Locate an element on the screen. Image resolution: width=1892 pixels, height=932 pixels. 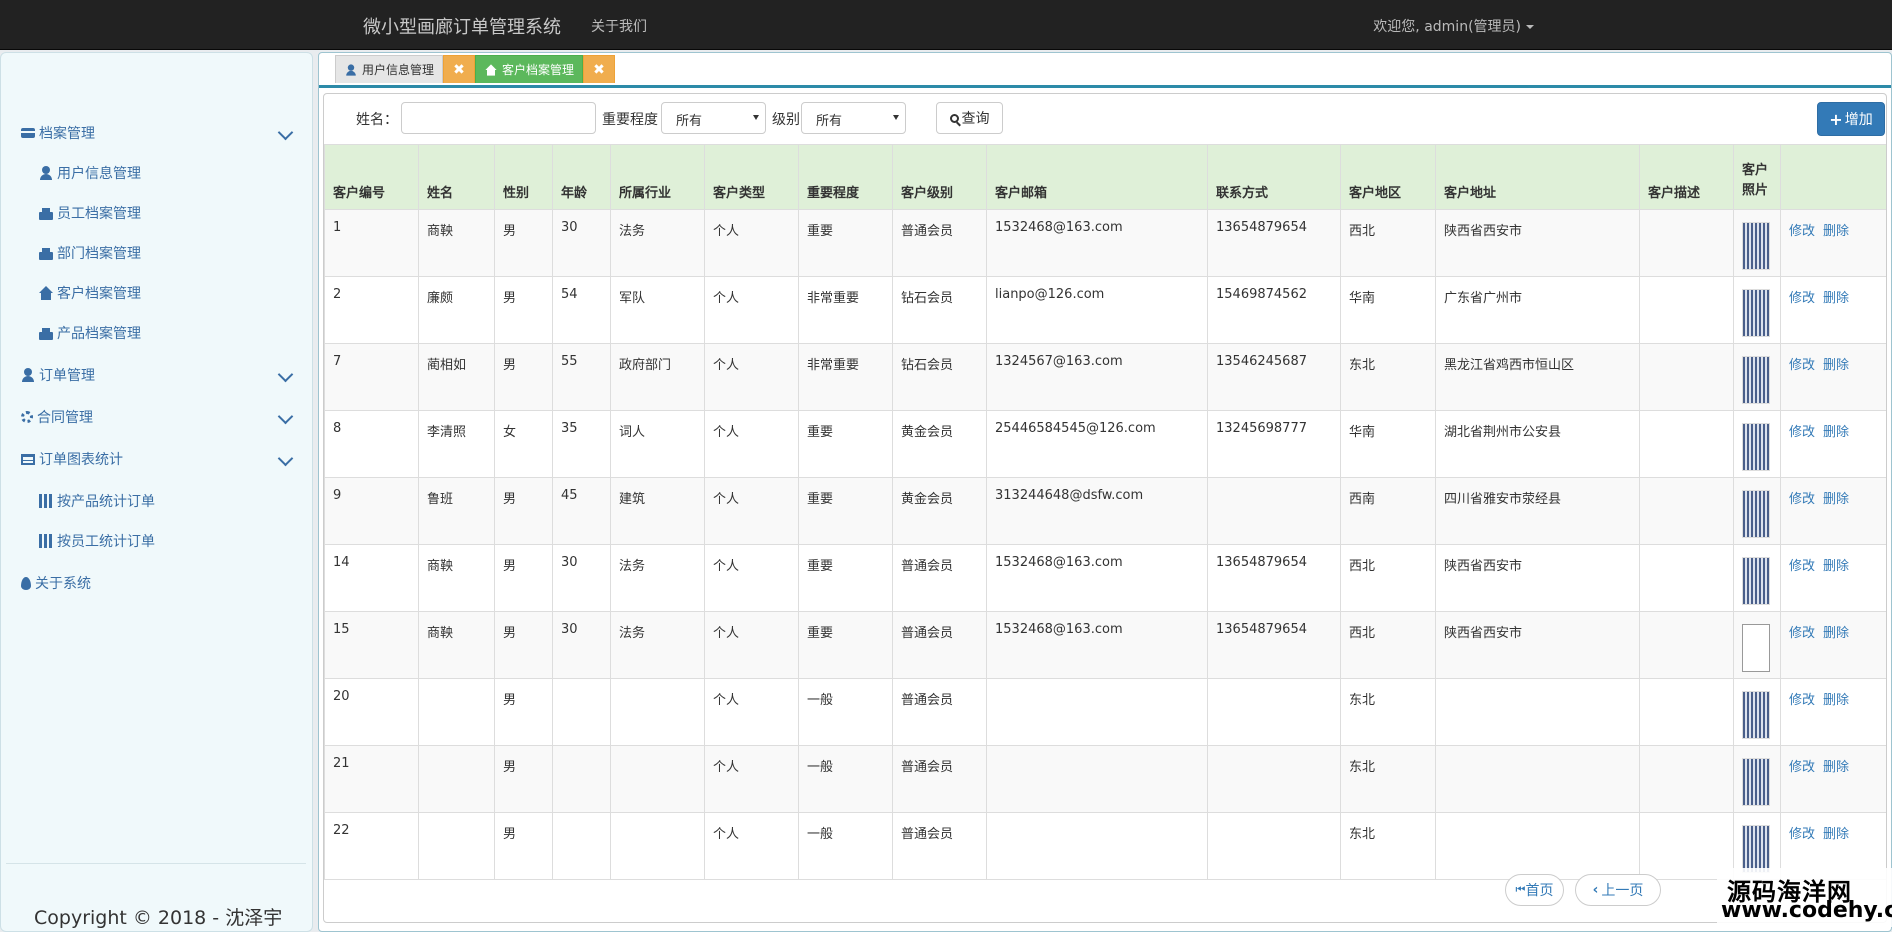
tab-customer: 客户档案管理 is located at coordinates (529, 69).